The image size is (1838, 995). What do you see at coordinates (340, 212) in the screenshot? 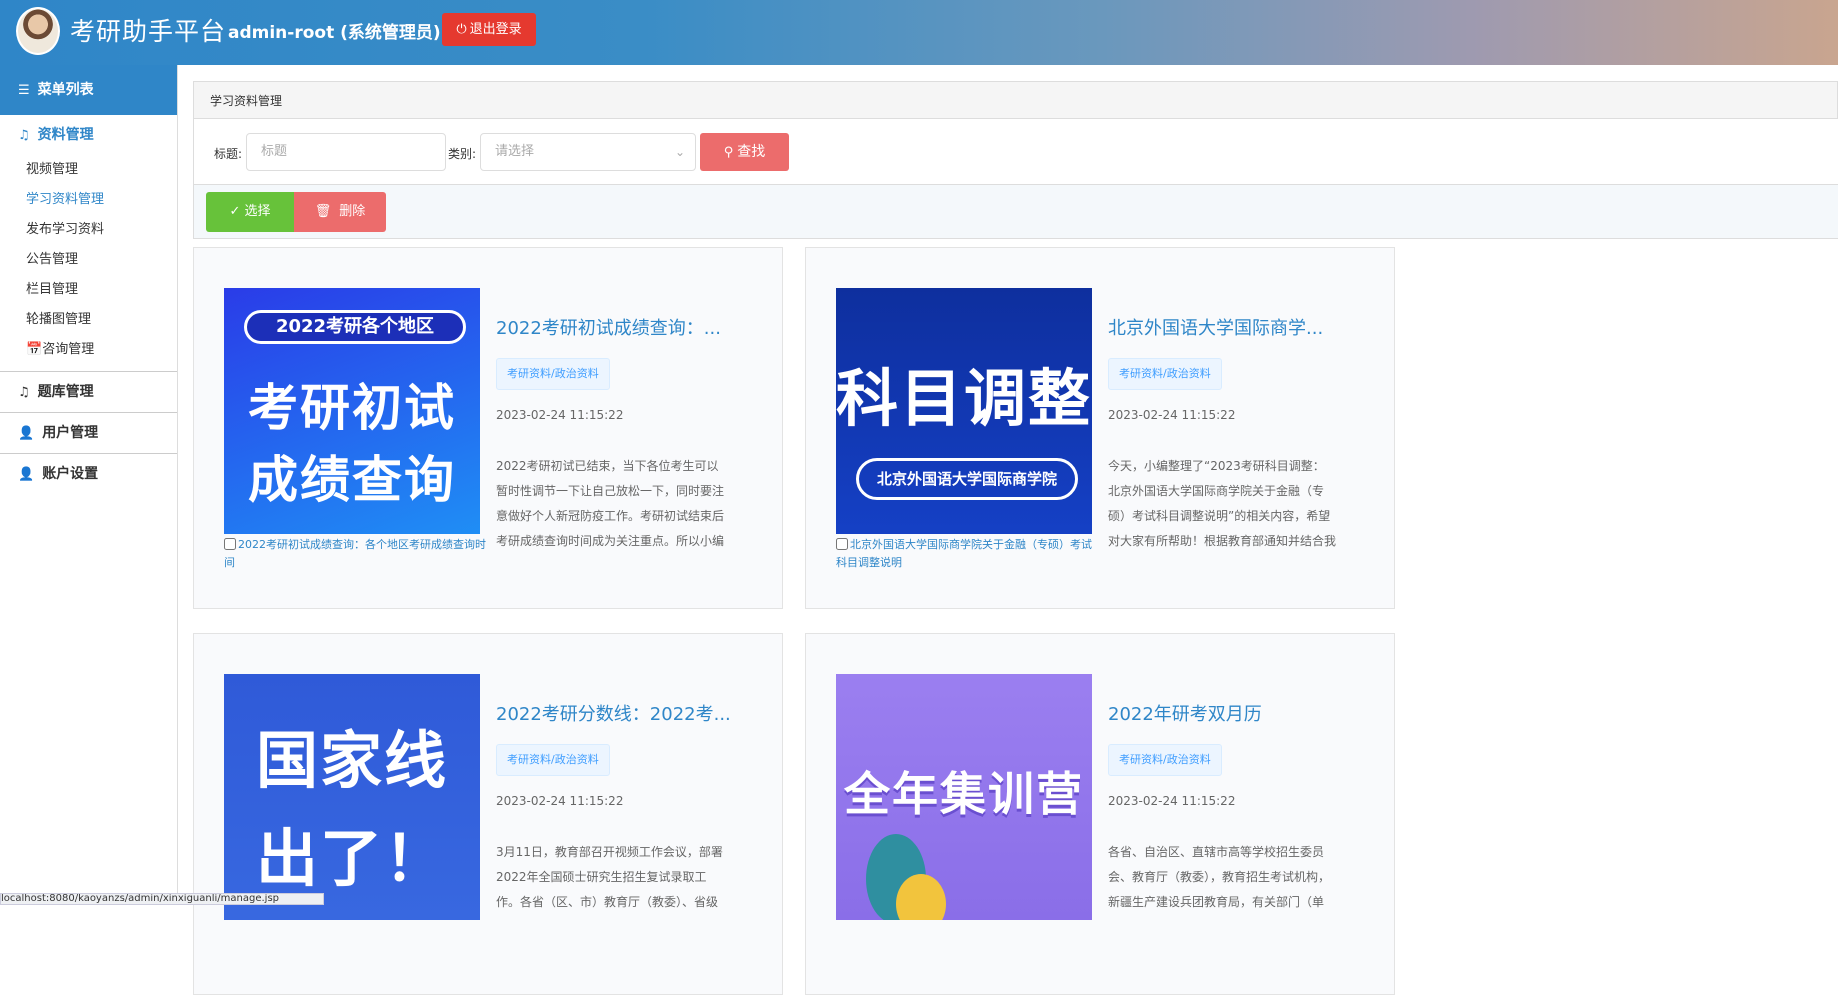
I see `delete-button: 🗑 删除` at bounding box center [340, 212].